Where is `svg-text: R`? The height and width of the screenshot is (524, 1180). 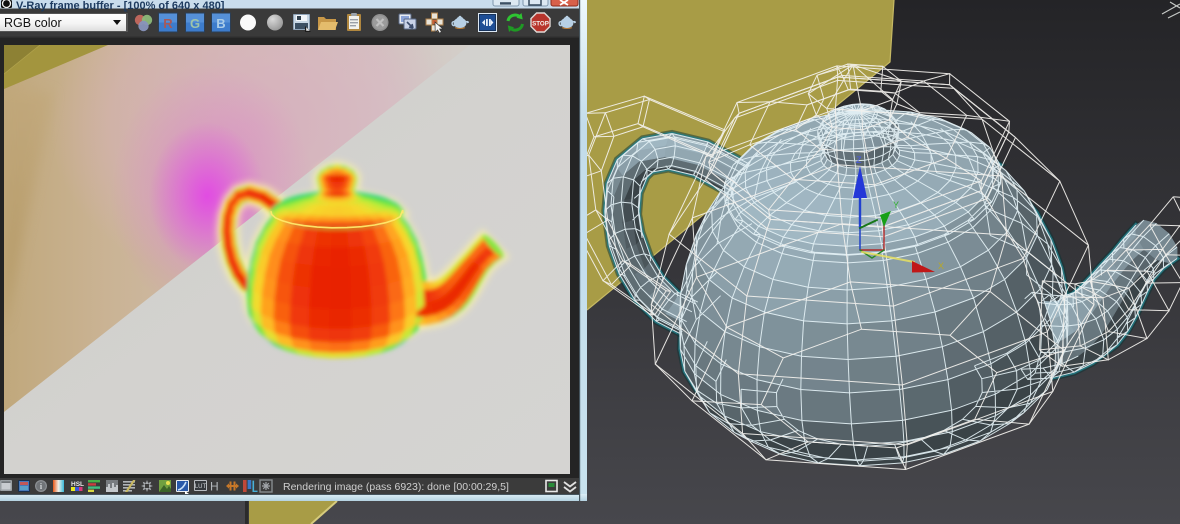
svg-text: R is located at coordinates (168, 23).